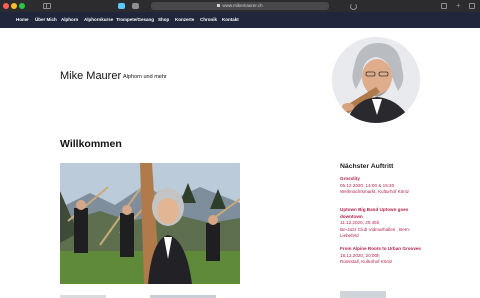 This screenshot has height=298, width=480. Describe the element at coordinates (381, 179) in the screenshot. I see `event-title: Grosslity` at that location.